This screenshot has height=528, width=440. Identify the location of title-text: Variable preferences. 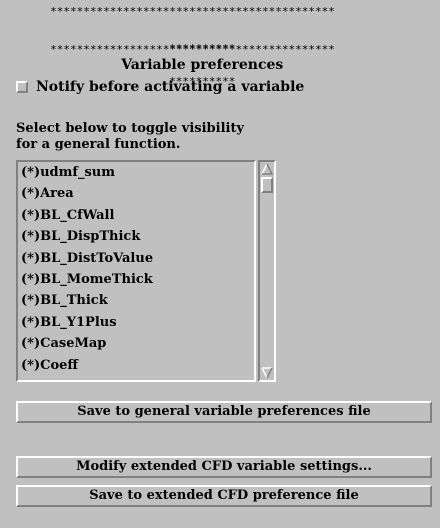
(202, 65).